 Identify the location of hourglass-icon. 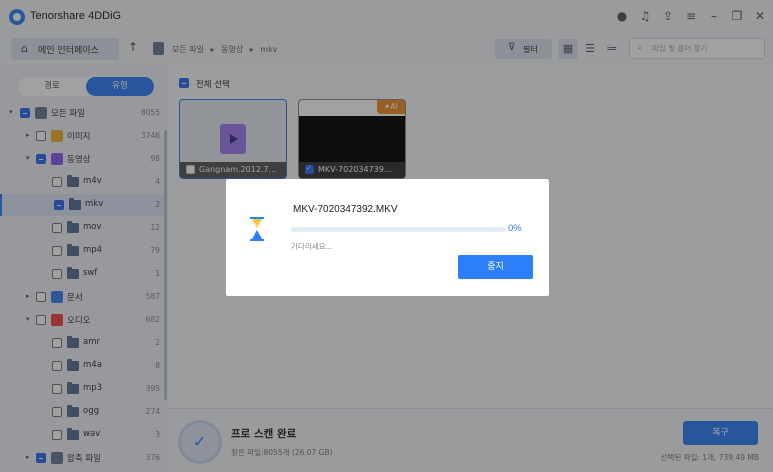
(257, 229).